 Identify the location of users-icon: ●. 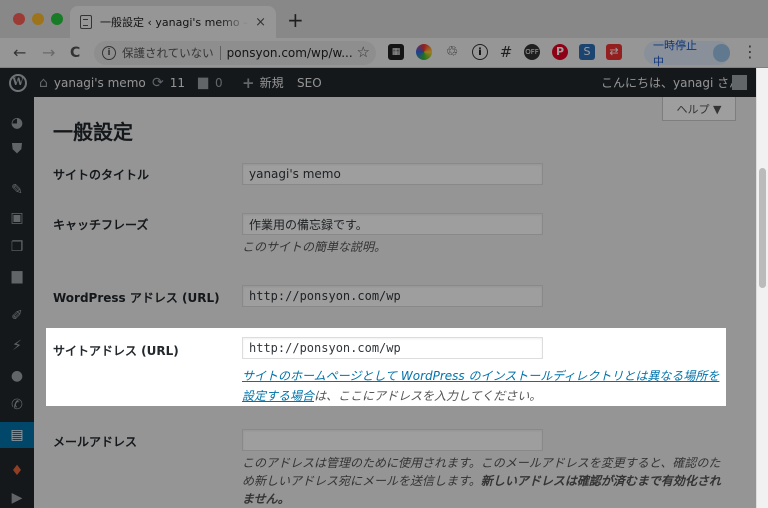
(17, 376).